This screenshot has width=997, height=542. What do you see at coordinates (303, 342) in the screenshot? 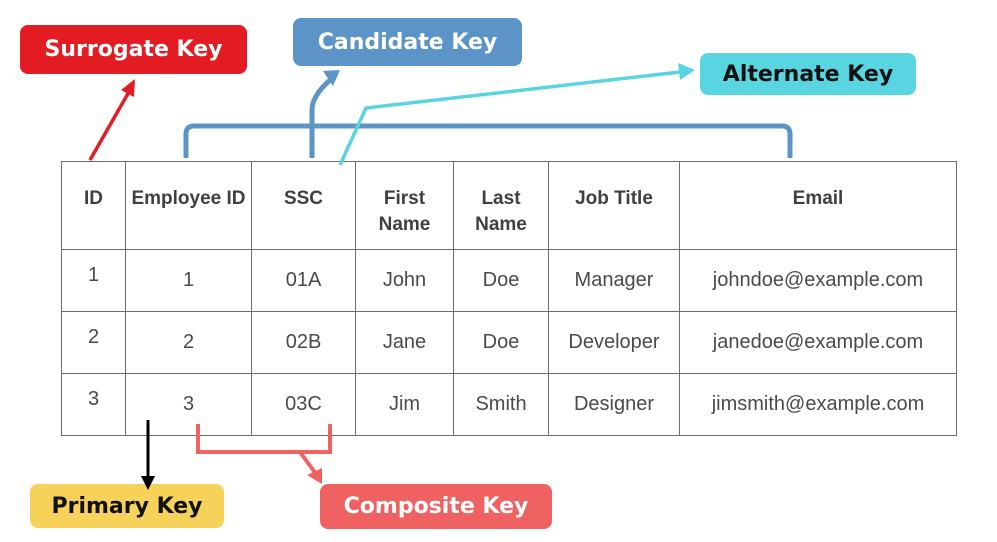
I see `cell-ssc: 02B` at bounding box center [303, 342].